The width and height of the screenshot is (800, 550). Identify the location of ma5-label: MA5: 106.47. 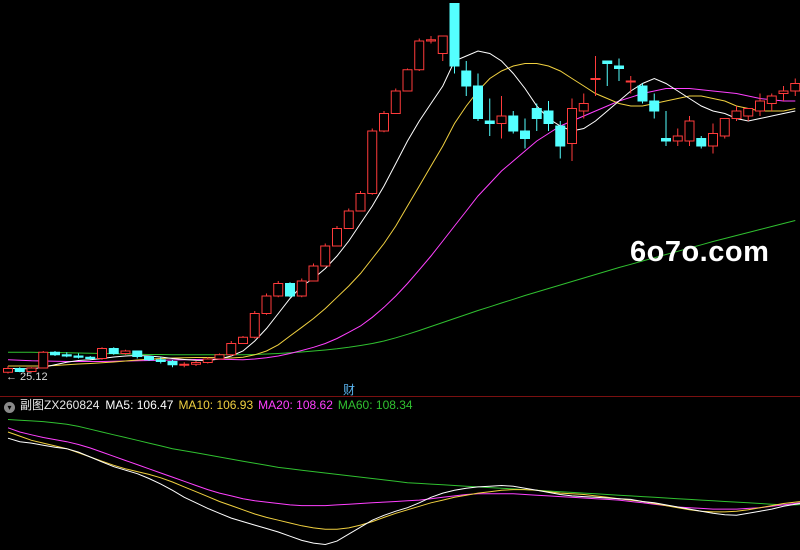
(139, 405).